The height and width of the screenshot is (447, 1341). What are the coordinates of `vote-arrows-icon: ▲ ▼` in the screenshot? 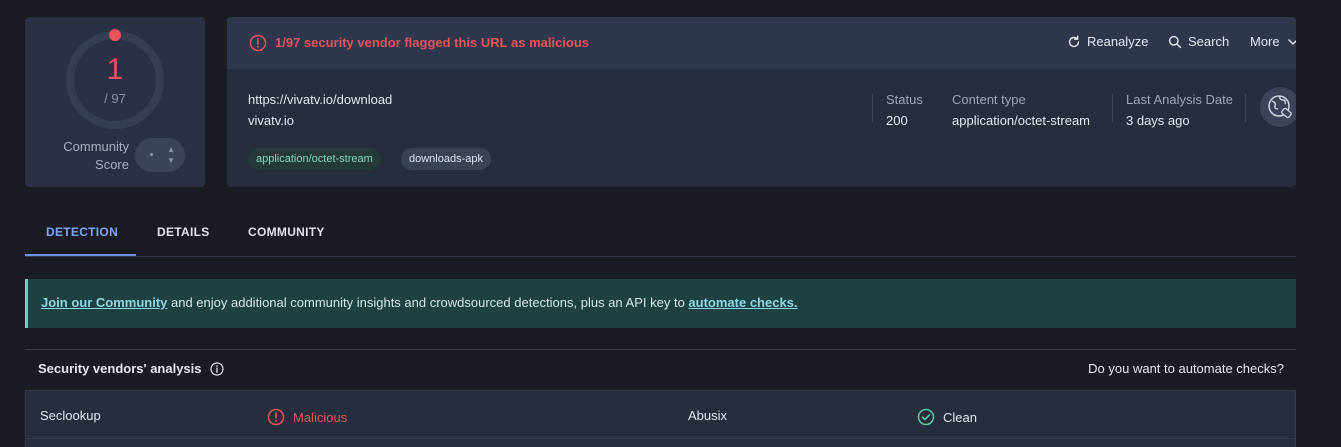 It's located at (171, 155).